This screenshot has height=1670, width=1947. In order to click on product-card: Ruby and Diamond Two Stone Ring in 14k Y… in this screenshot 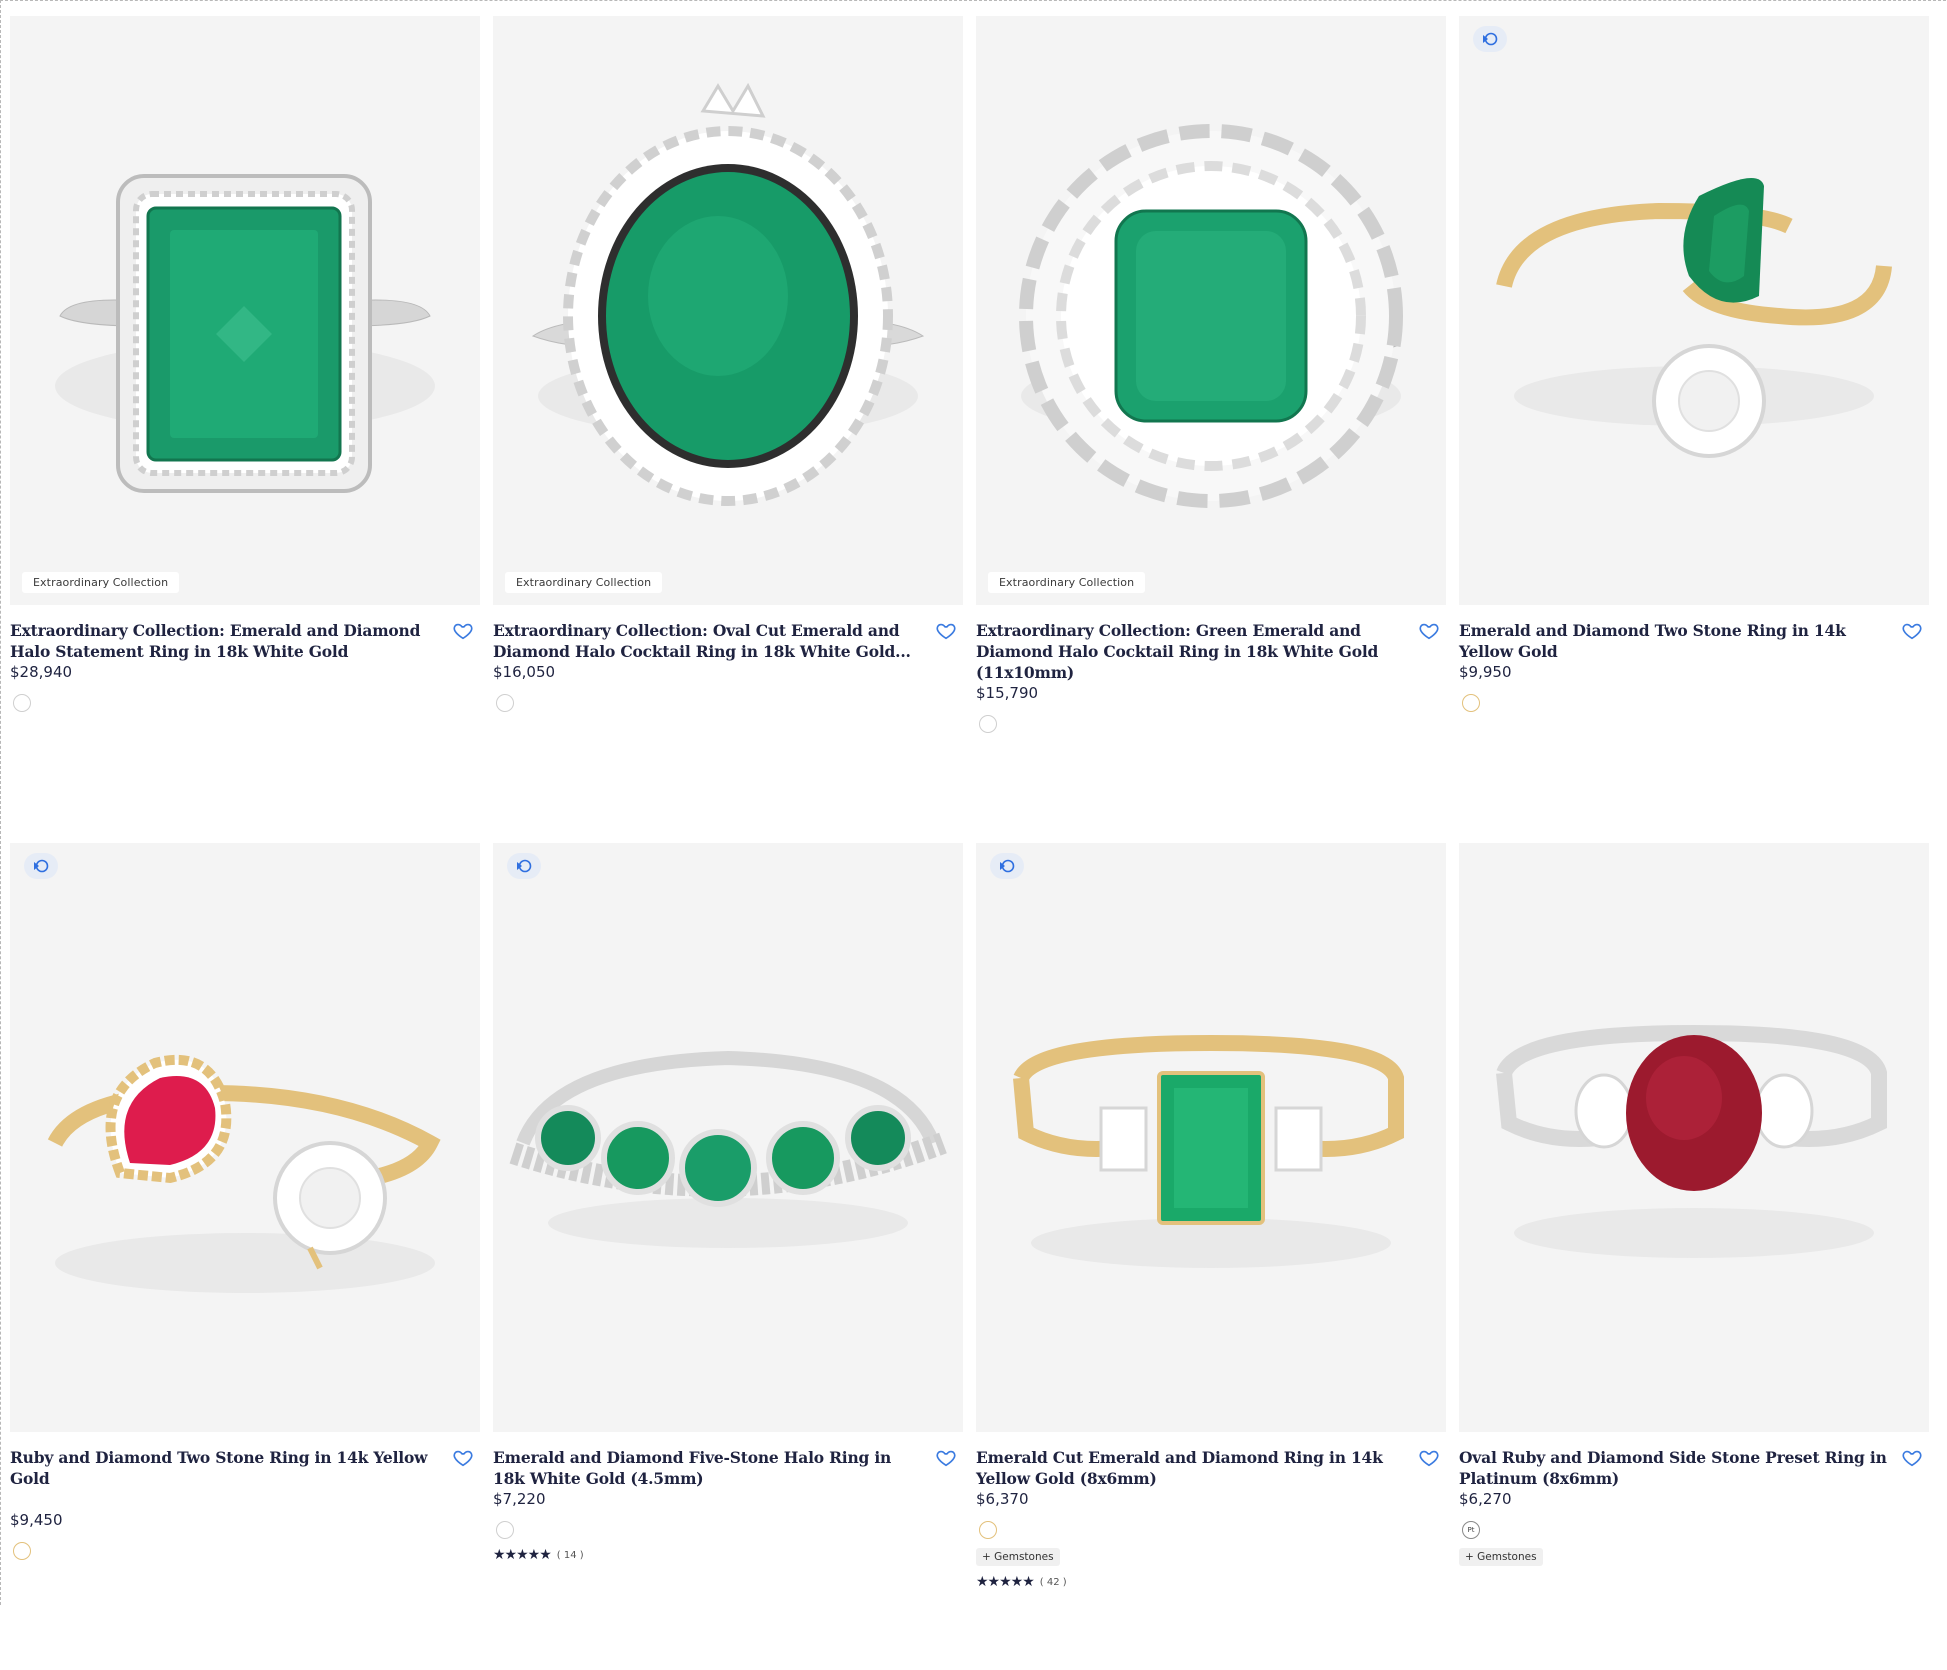, I will do `click(245, 1256)`.